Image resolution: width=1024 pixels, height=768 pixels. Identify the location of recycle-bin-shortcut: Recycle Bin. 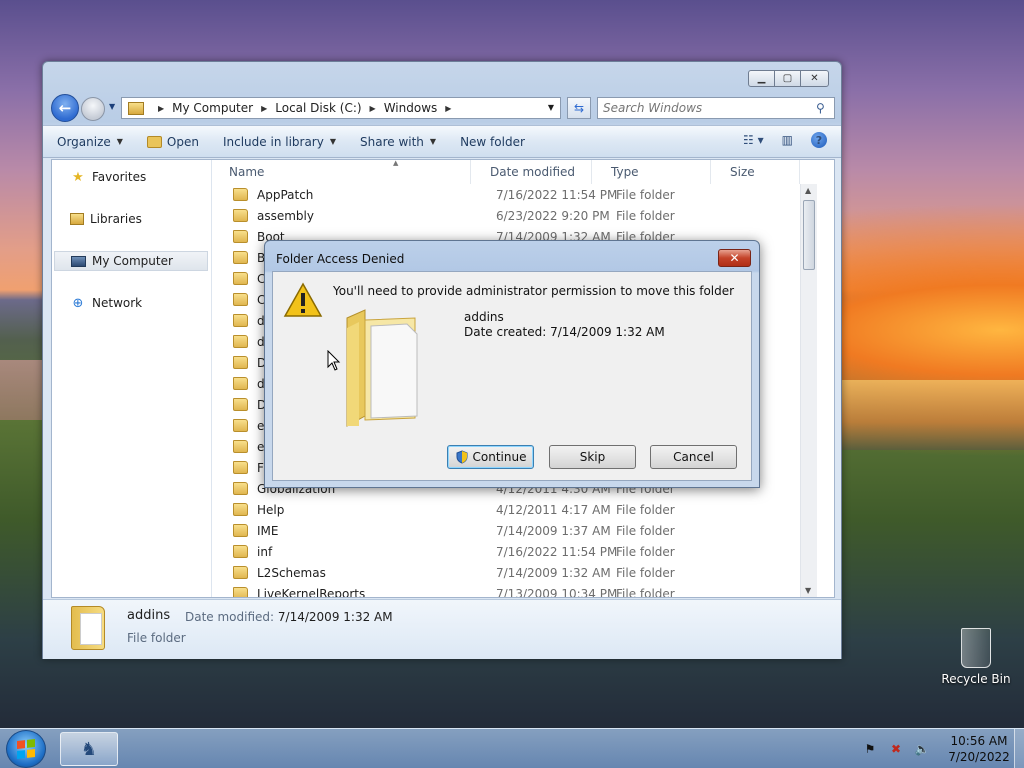
(976, 657).